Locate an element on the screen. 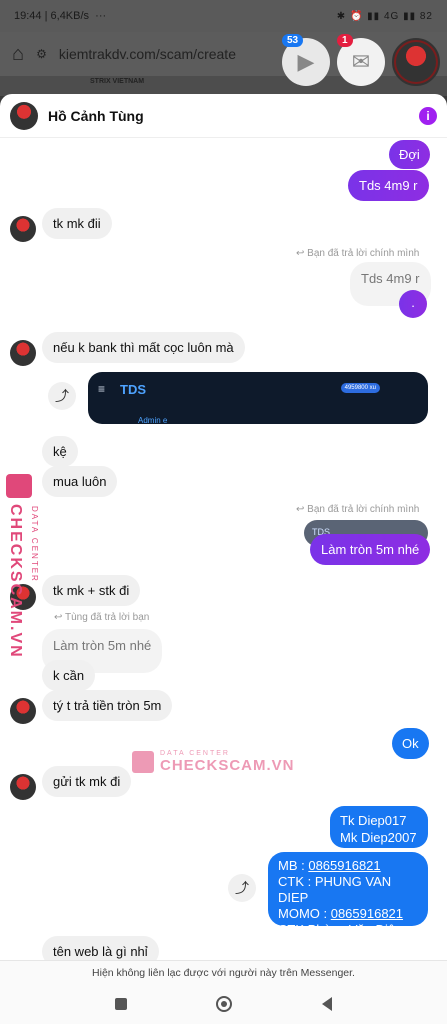 This screenshot has height=1024, width=447. message-line: MB : 0865916821 is located at coordinates (348, 866).